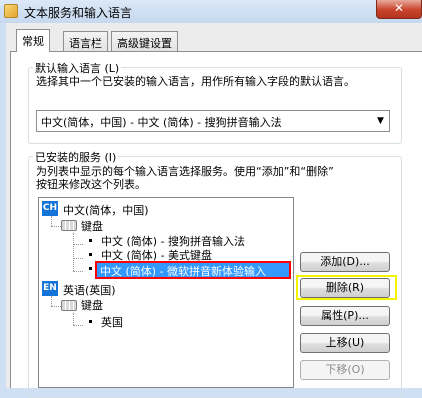 This screenshot has width=422, height=398. I want to click on title-bar: 文本服务和输入语言 ✕, so click(211, 11).